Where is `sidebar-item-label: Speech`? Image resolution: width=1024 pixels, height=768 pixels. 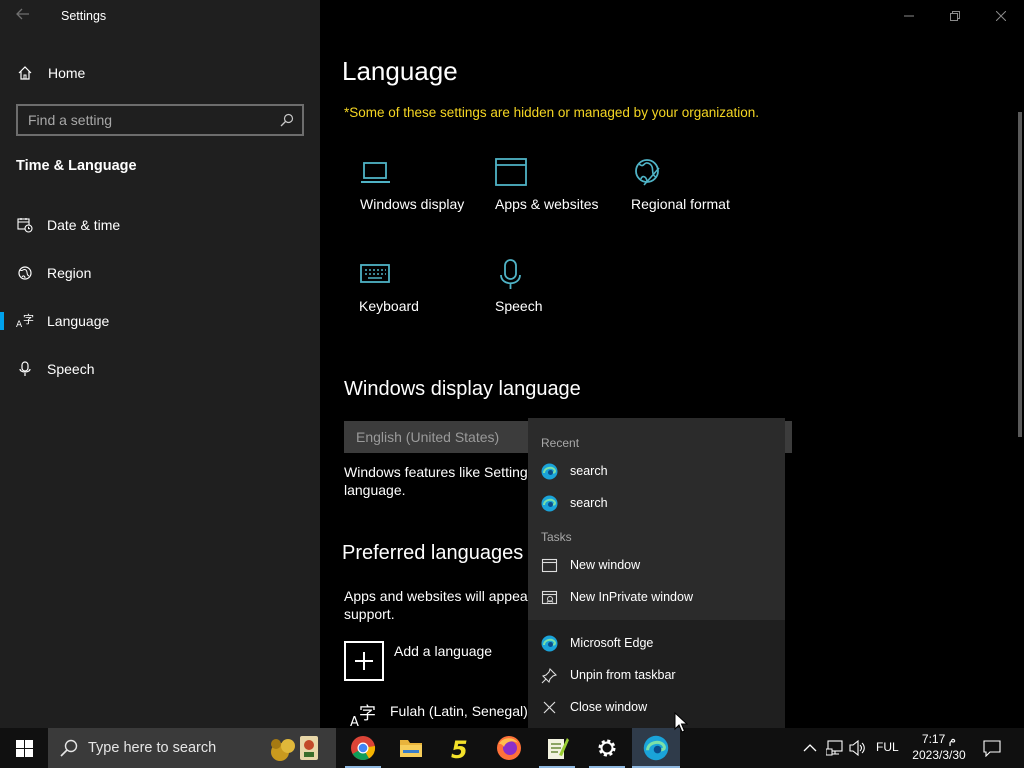
sidebar-item-label: Speech is located at coordinates (71, 369).